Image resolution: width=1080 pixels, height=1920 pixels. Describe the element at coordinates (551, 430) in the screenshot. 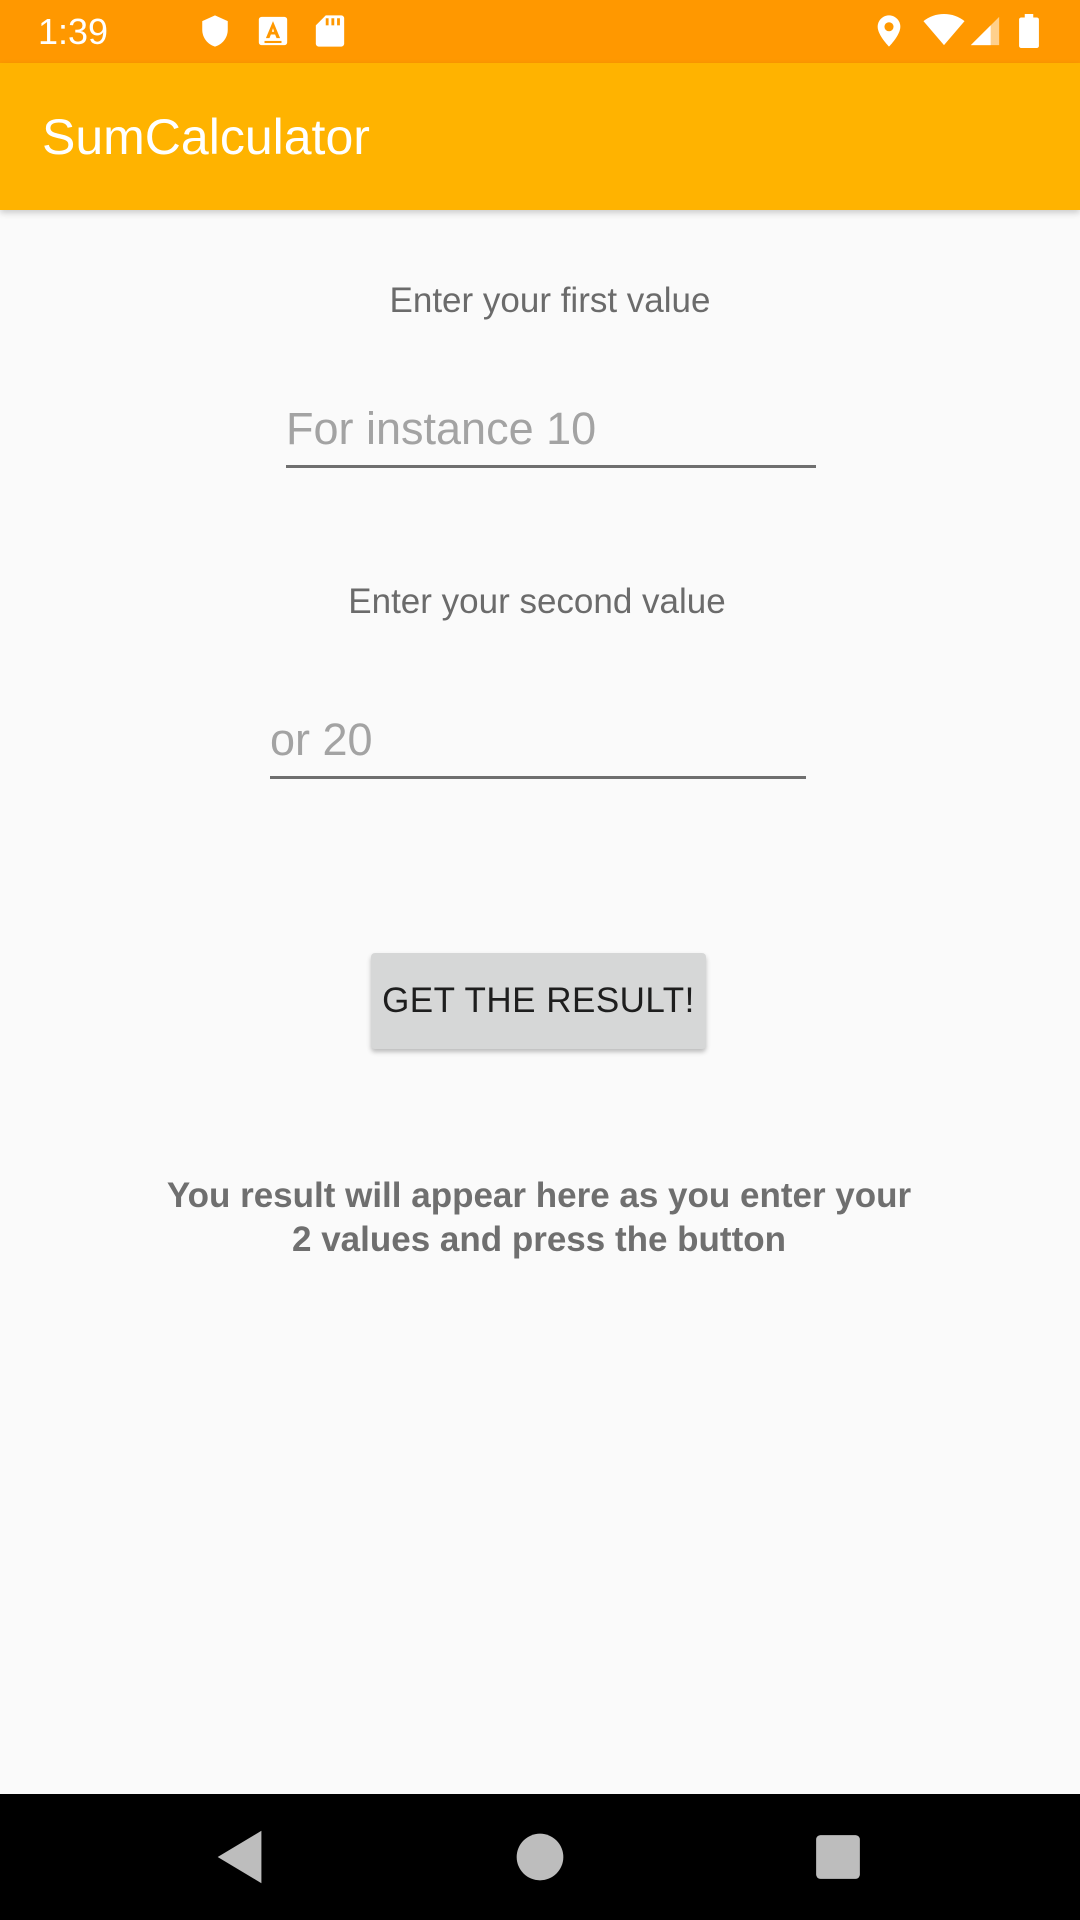

I see `first-value-input` at that location.